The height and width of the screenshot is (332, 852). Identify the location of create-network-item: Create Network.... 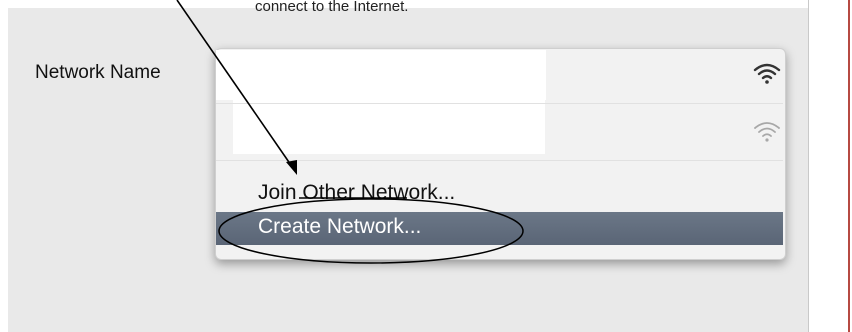
(499, 228).